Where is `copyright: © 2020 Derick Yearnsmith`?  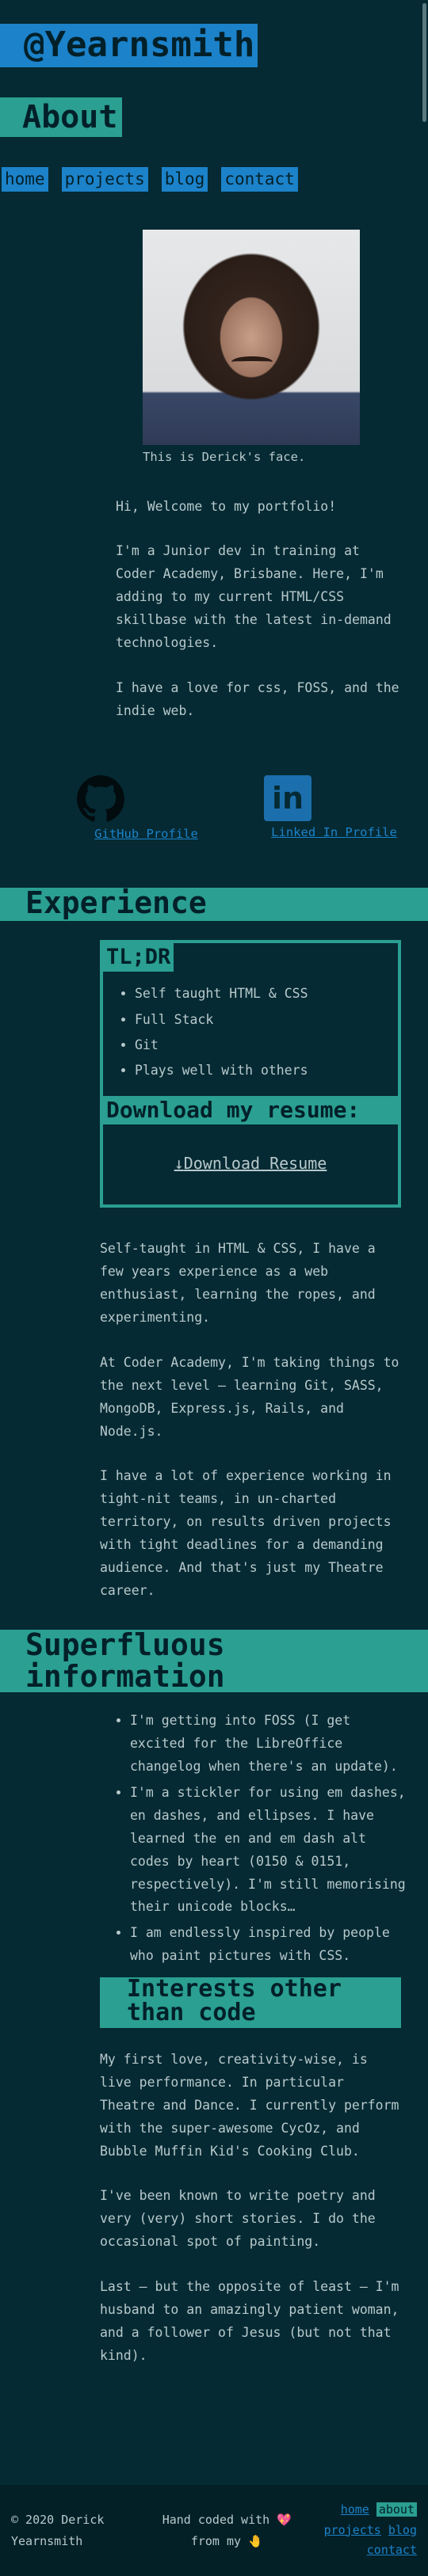 copyright: © 2020 Derick Yearnsmith is located at coordinates (58, 2530).